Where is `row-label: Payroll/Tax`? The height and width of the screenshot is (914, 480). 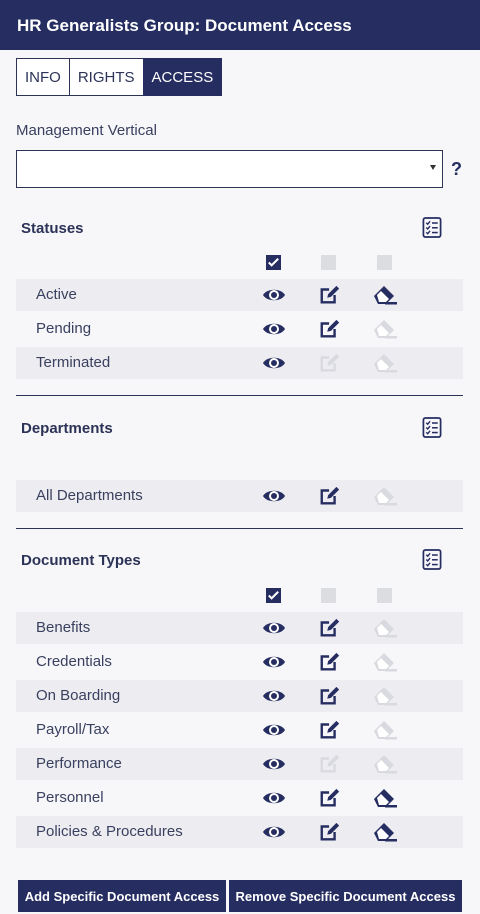
row-label: Payroll/Tax is located at coordinates (73, 729).